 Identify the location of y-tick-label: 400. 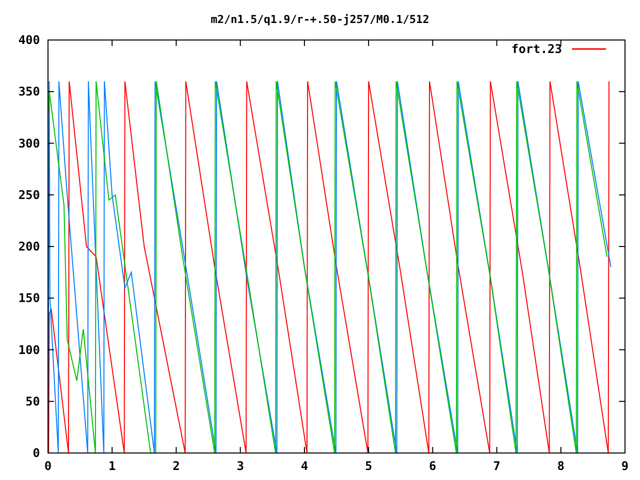
(29, 40).